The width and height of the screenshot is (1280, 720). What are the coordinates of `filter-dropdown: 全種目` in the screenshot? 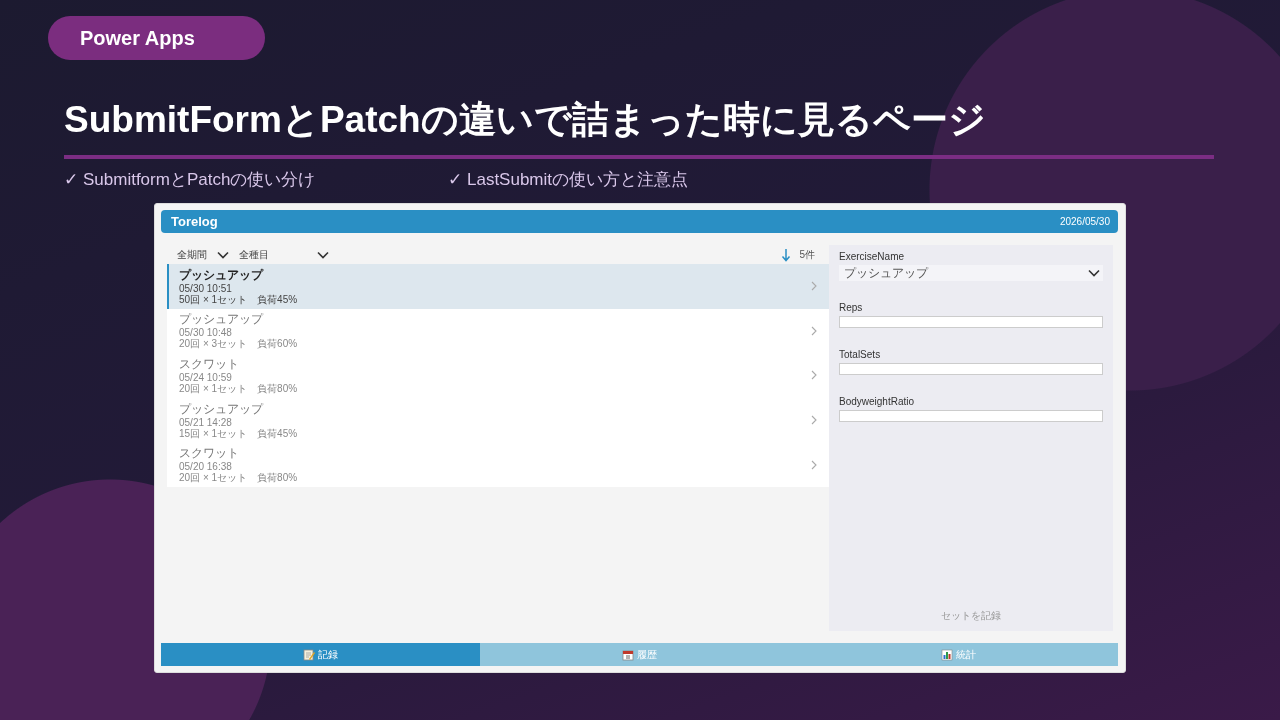 It's located at (284, 254).